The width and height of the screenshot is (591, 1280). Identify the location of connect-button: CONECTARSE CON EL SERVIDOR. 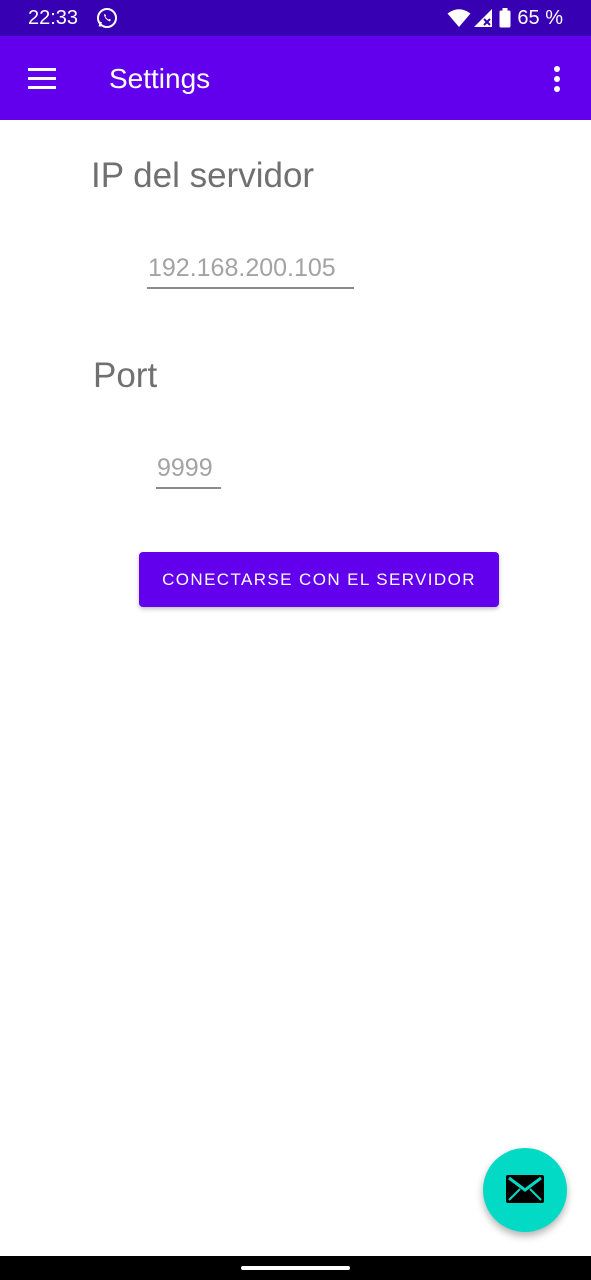
(319, 579).